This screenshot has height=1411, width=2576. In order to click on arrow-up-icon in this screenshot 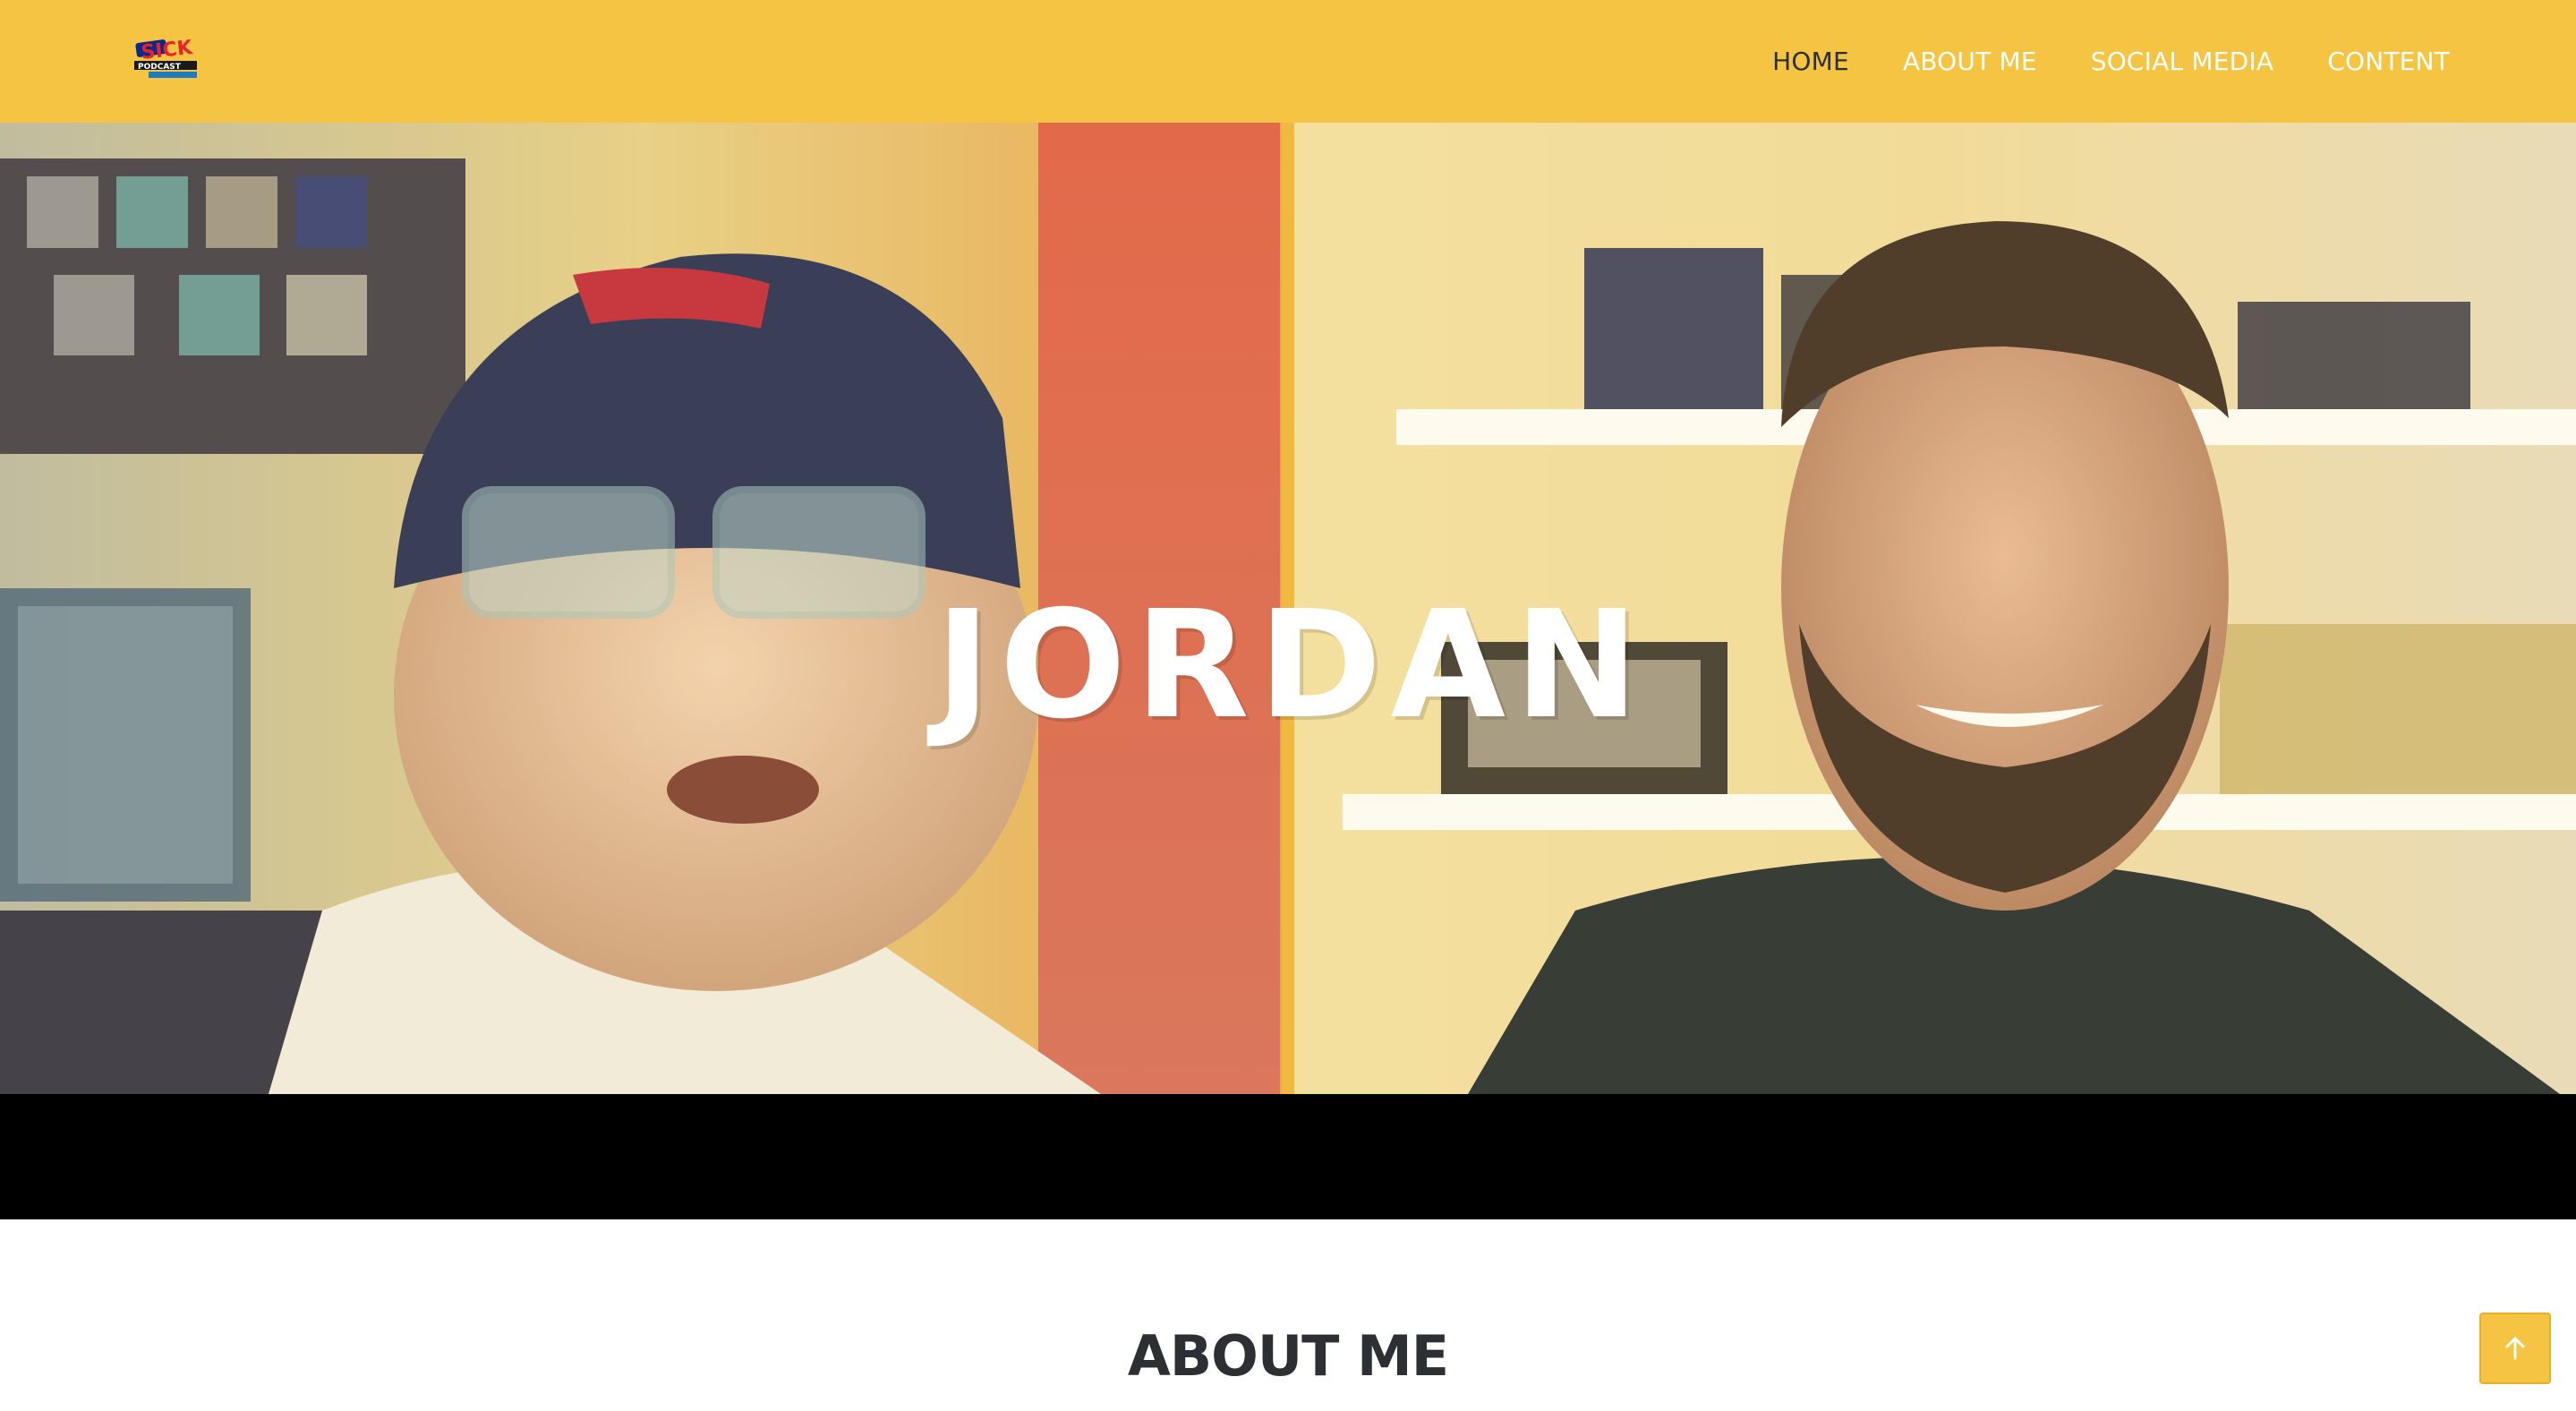, I will do `click(2515, 1348)`.